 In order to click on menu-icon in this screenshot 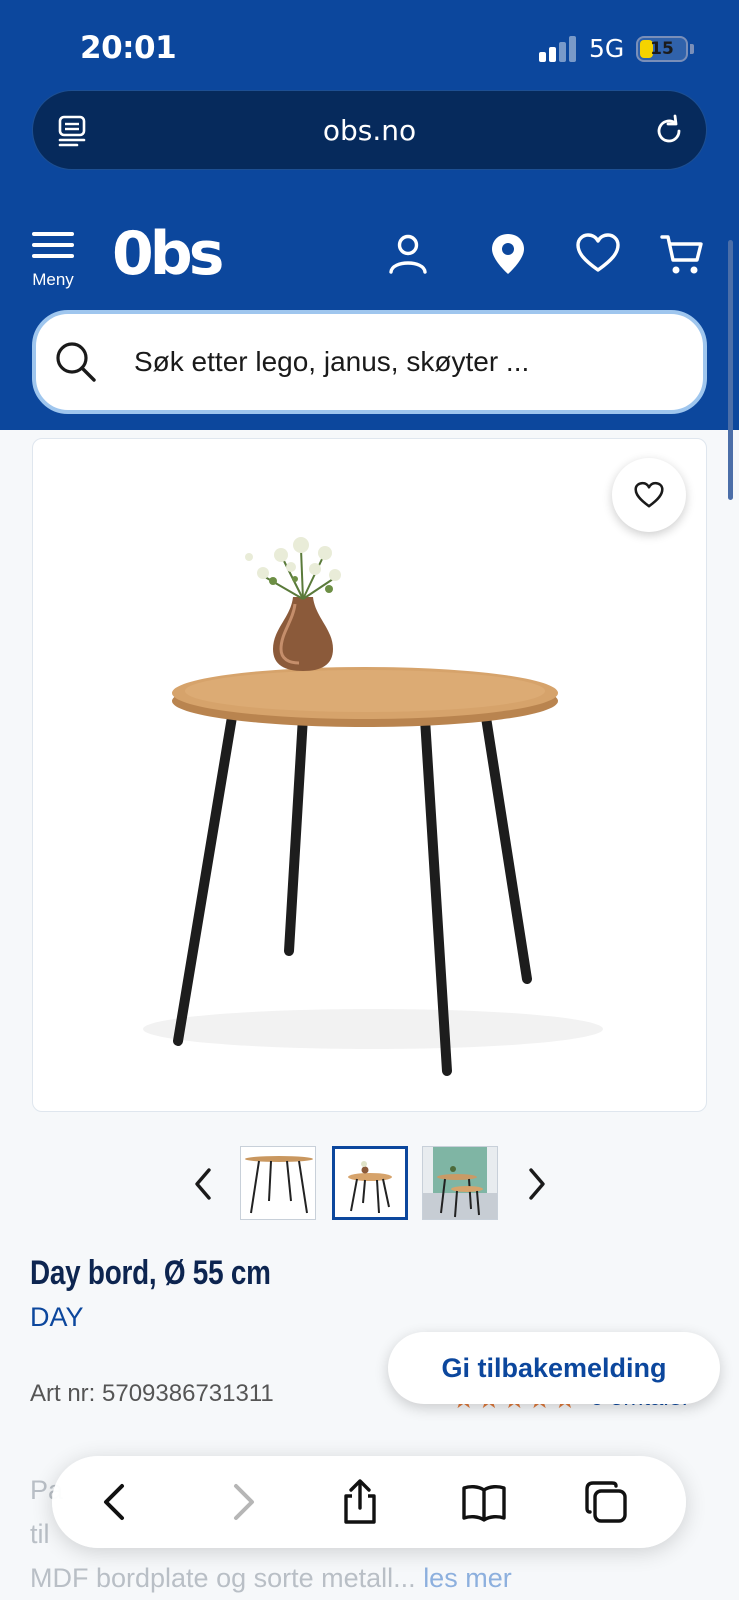, I will do `click(53, 245)`.